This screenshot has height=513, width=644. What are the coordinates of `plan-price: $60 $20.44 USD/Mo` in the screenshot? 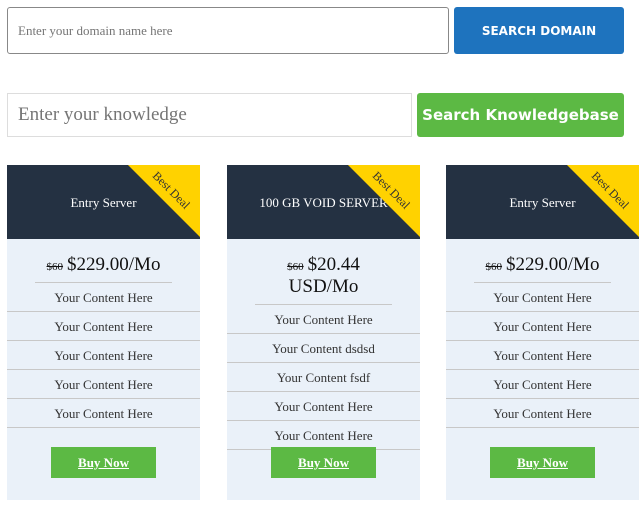 It's located at (323, 279).